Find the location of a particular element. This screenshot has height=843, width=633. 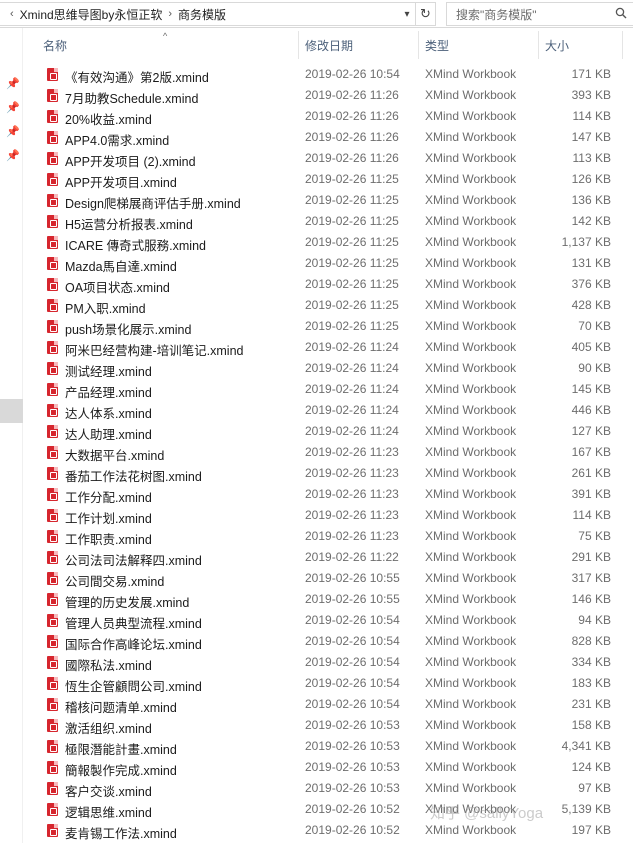

column-header-type: 类型 is located at coordinates (479, 45).